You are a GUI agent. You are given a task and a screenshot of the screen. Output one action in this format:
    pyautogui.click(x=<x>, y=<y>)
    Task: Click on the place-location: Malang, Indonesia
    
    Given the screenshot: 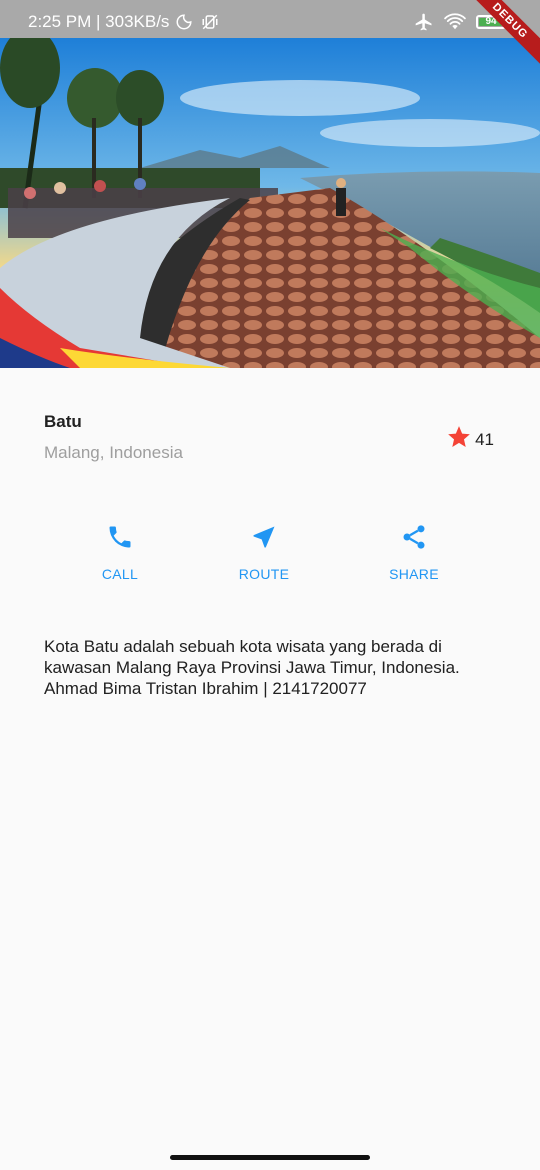 What is the action you would take?
    pyautogui.click(x=113, y=452)
    